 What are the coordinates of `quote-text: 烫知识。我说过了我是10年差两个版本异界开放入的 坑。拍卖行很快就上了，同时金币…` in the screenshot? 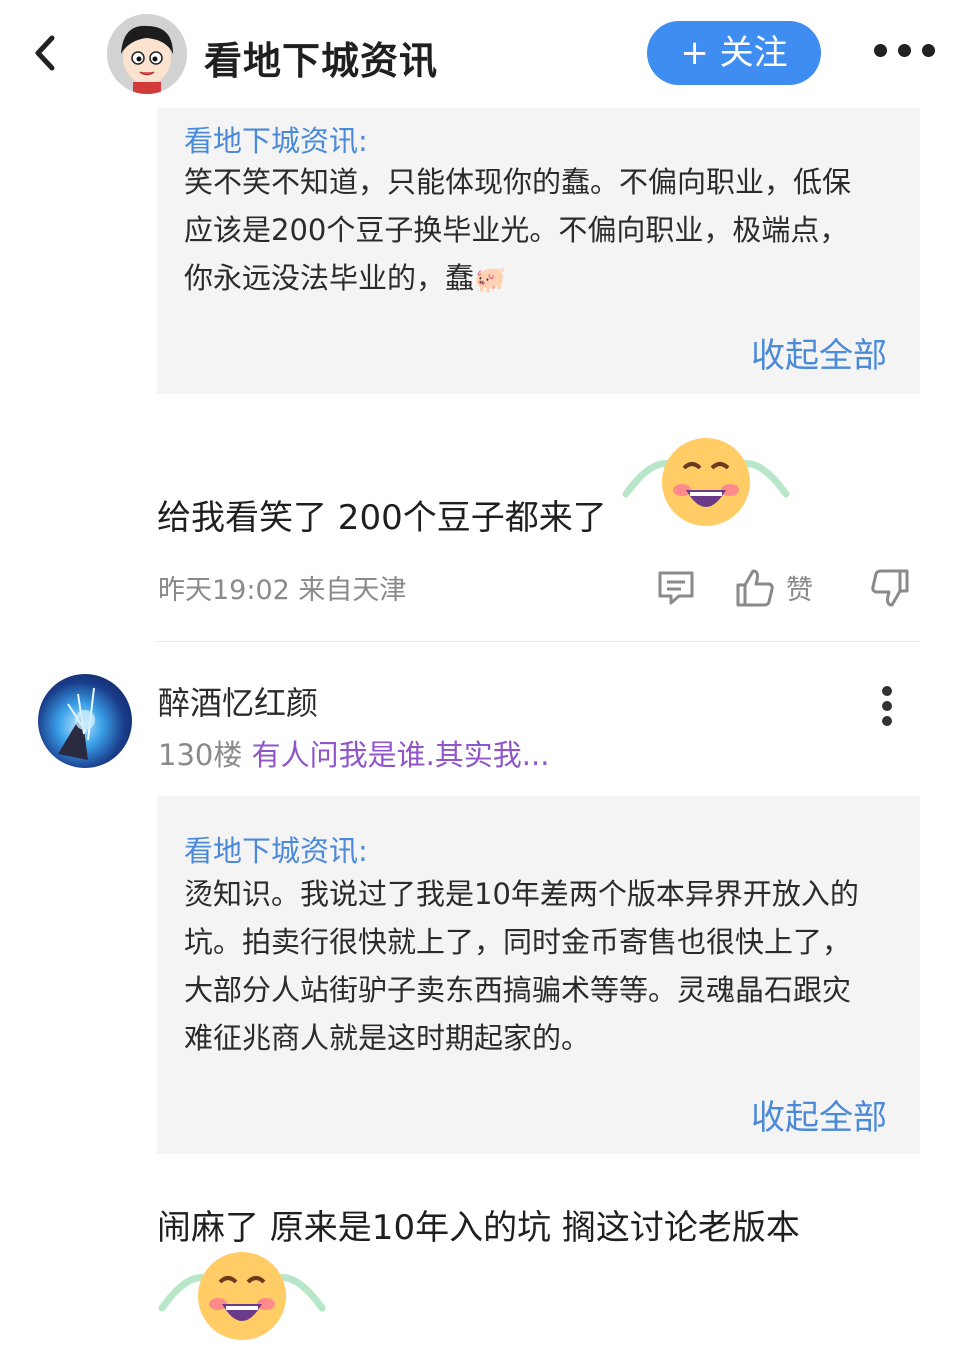 It's located at (544, 966).